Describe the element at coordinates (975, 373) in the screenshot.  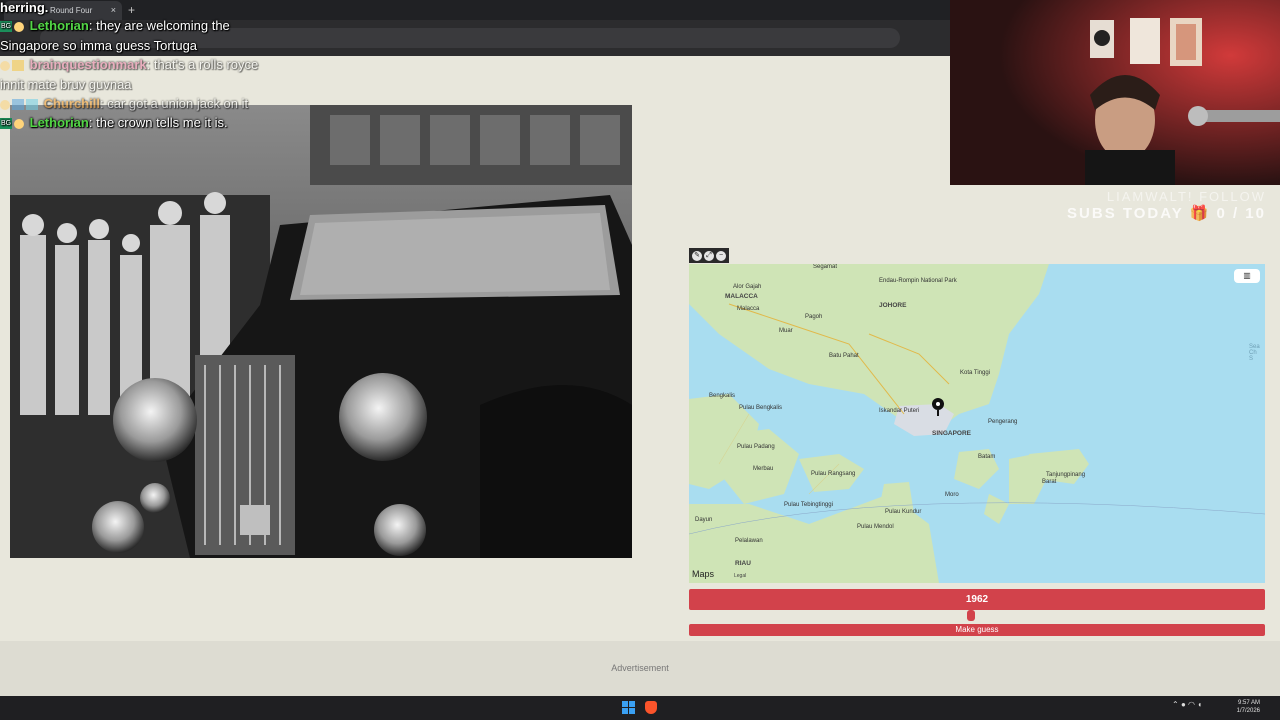
I see `map-label: Kota Tinggi` at that location.